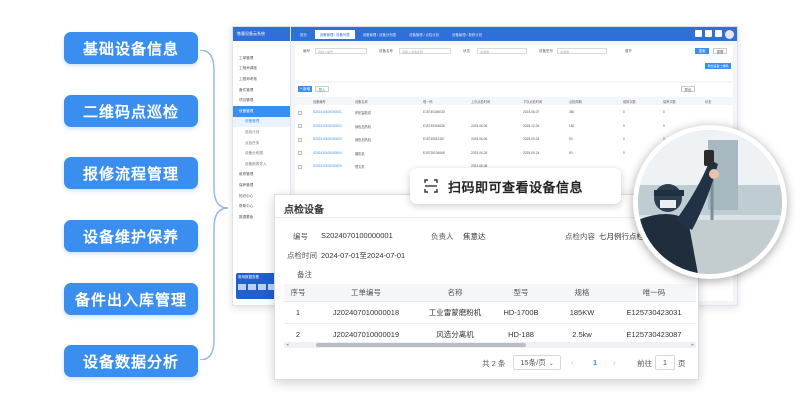 The image size is (800, 403). What do you see at coordinates (322, 89) in the screenshot?
I see `import-button: 导入` at bounding box center [322, 89].